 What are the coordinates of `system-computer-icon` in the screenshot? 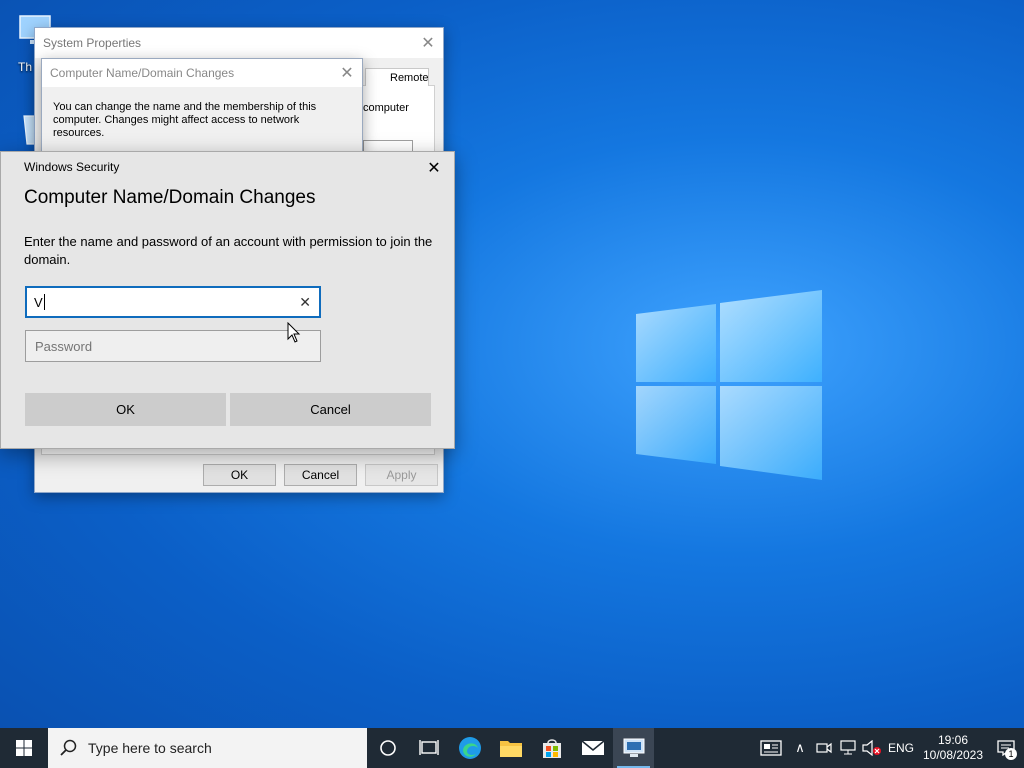 It's located at (633, 747).